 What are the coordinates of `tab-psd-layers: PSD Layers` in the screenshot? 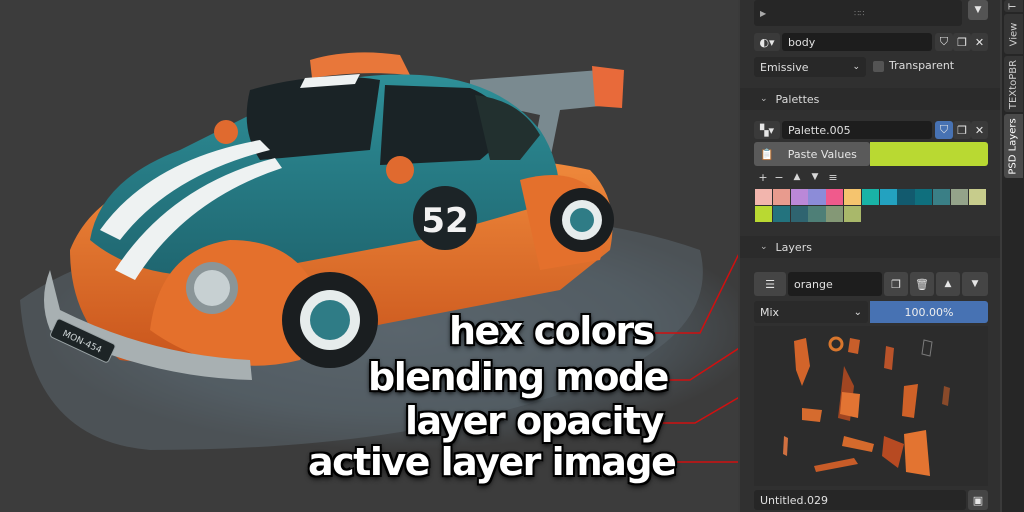 It's located at (1013, 146).